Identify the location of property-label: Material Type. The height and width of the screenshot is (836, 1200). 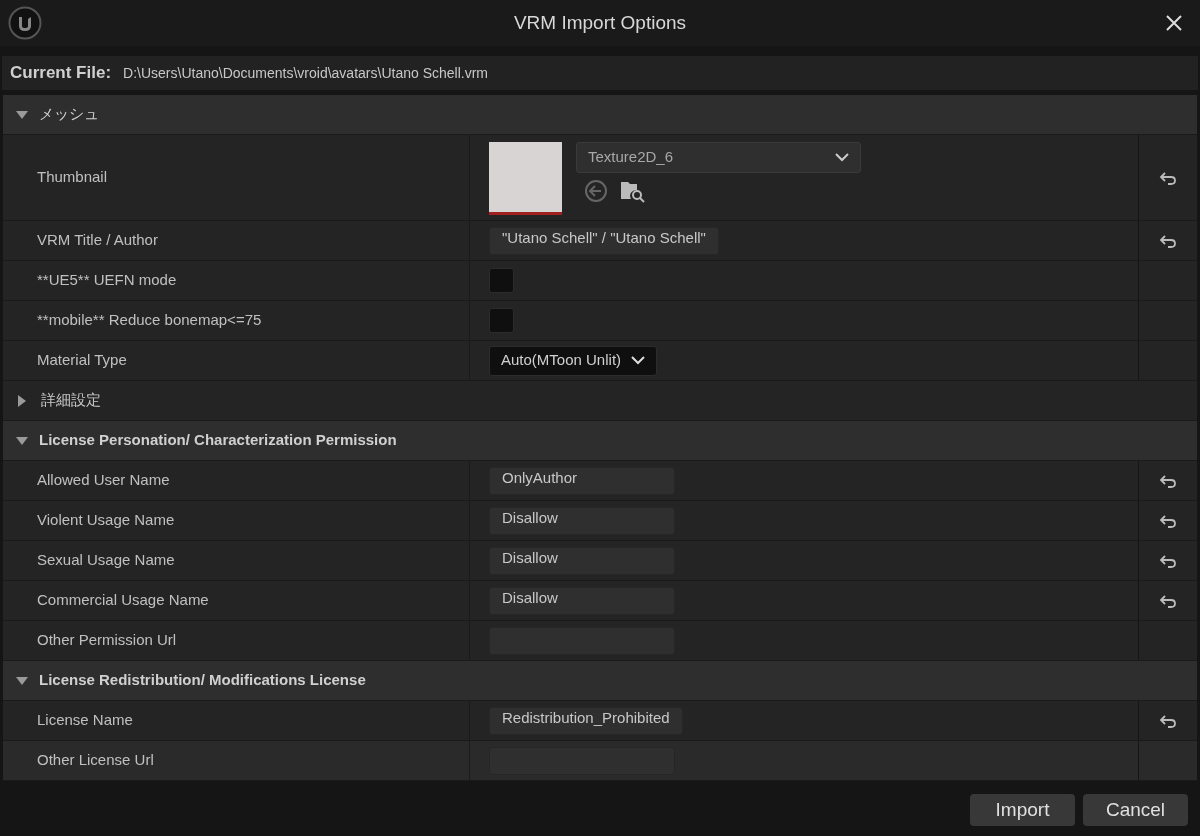
(82, 360).